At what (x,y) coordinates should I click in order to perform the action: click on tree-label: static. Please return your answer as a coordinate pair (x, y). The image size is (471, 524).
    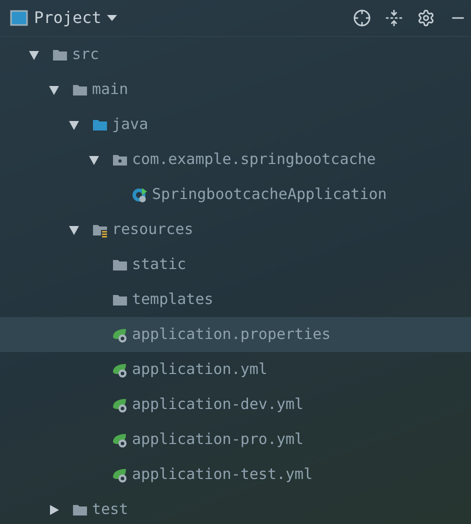
    Looking at the image, I should click on (159, 265).